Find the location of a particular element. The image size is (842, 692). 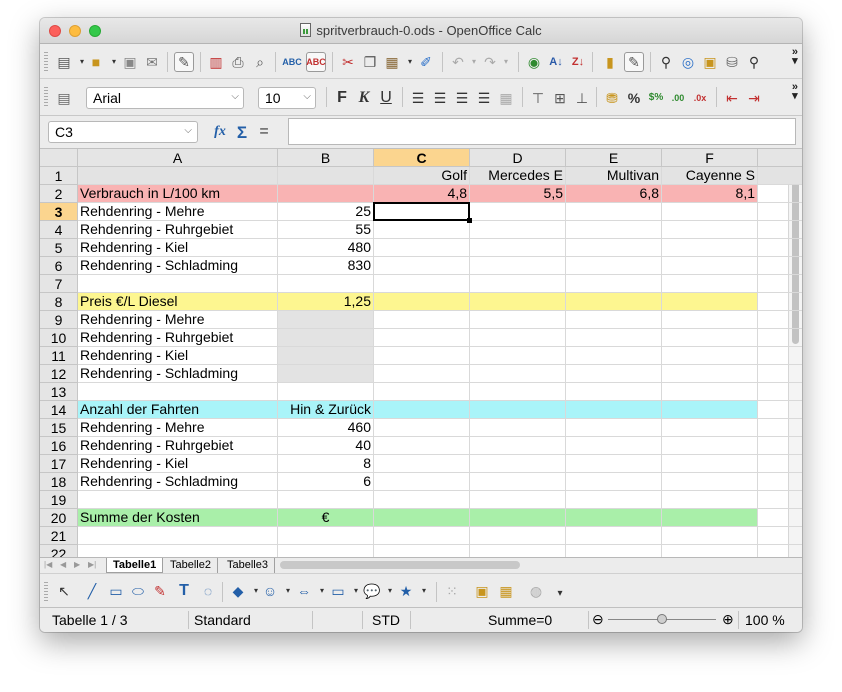

percent-format-button: % is located at coordinates (634, 98).